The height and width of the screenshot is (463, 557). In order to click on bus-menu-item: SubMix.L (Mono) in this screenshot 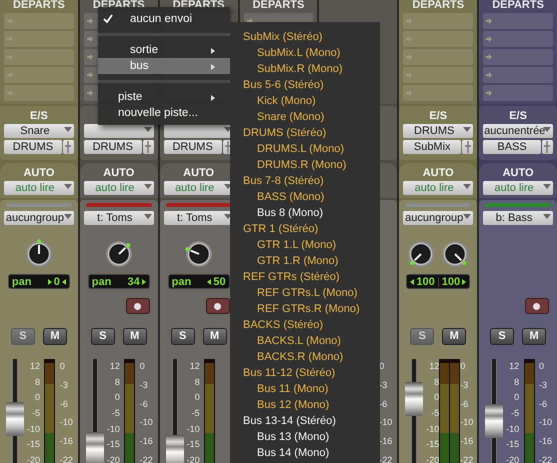, I will do `click(305, 53)`.